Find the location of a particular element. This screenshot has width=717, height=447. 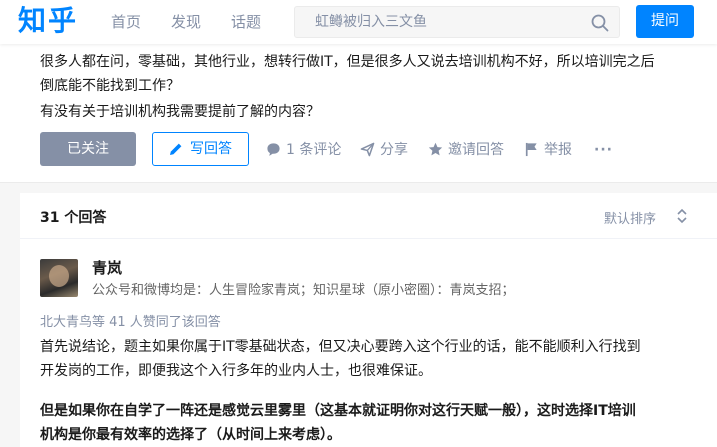

report-label: 举报 is located at coordinates (558, 150).